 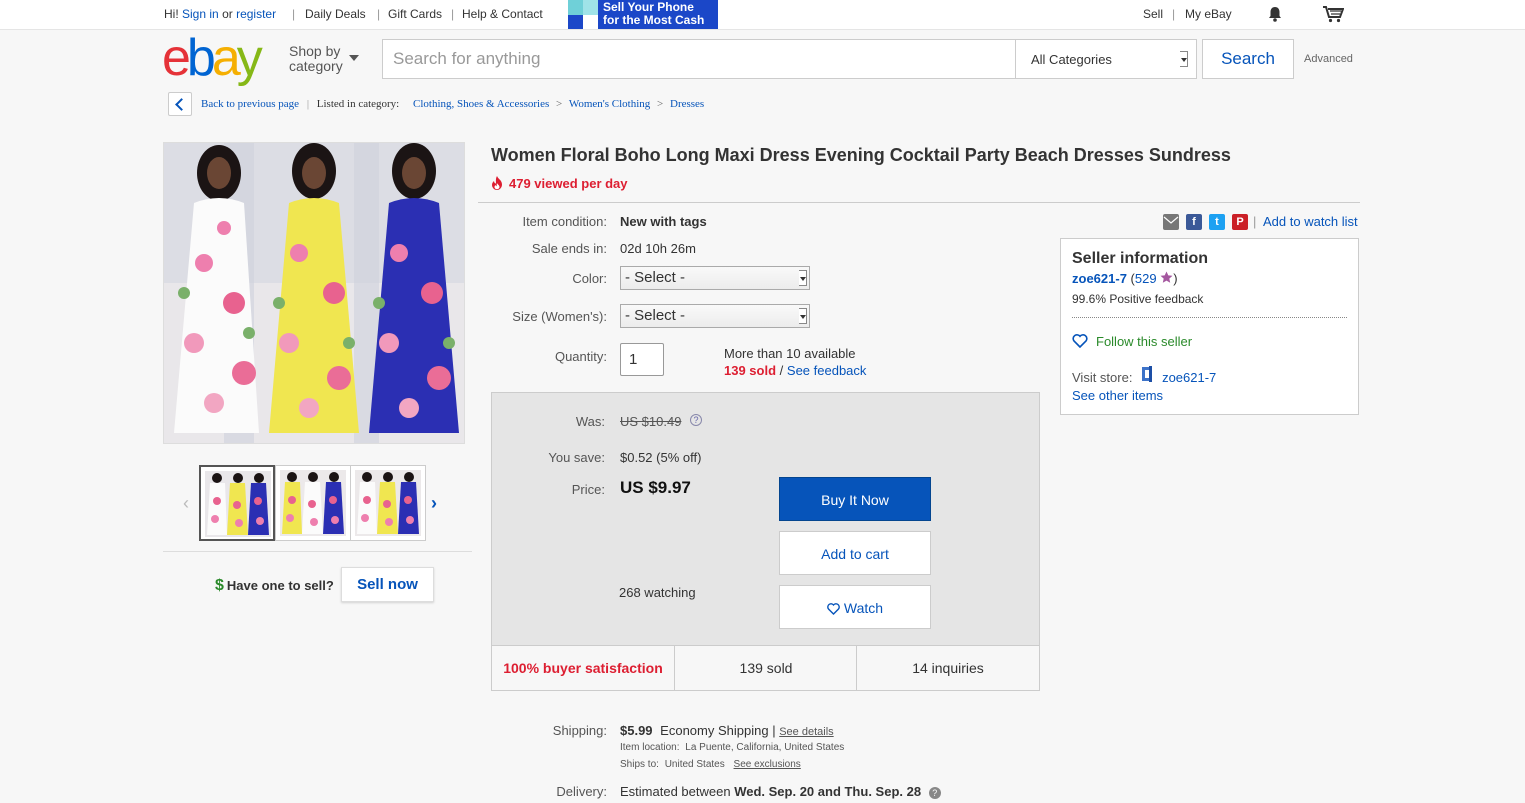 I want to click on price-value: US $9.97, so click(x=655, y=487).